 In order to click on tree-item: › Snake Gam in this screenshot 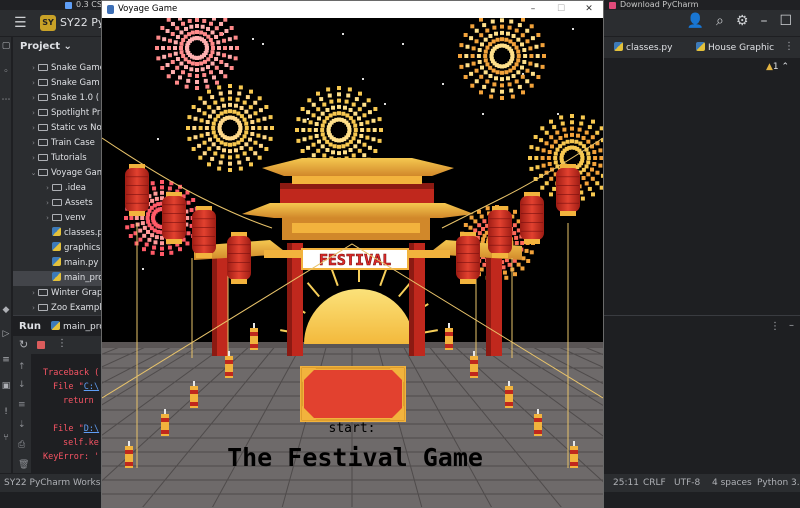, I will do `click(58, 83)`.